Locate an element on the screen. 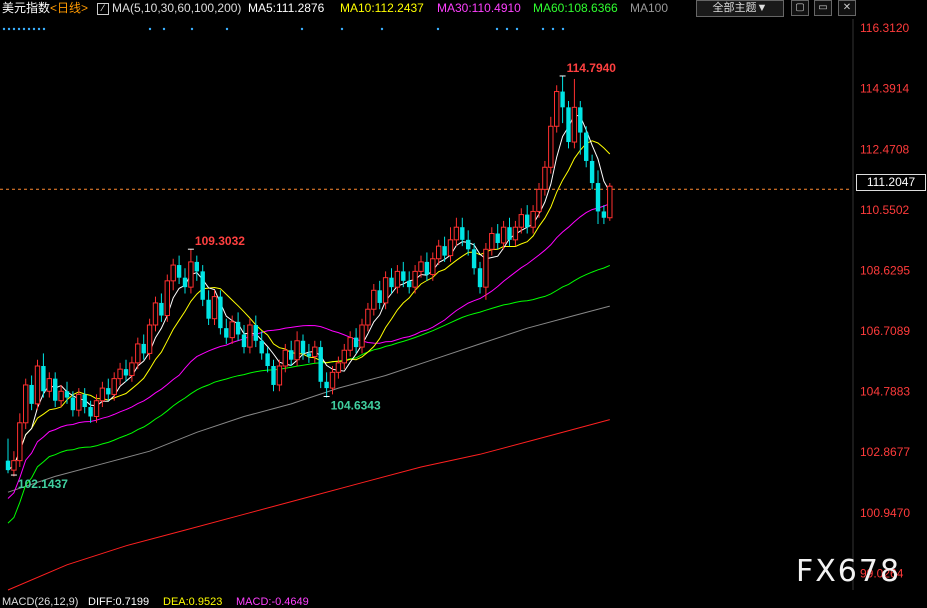  y-tick-label: 110.5502 is located at coordinates (884, 210).